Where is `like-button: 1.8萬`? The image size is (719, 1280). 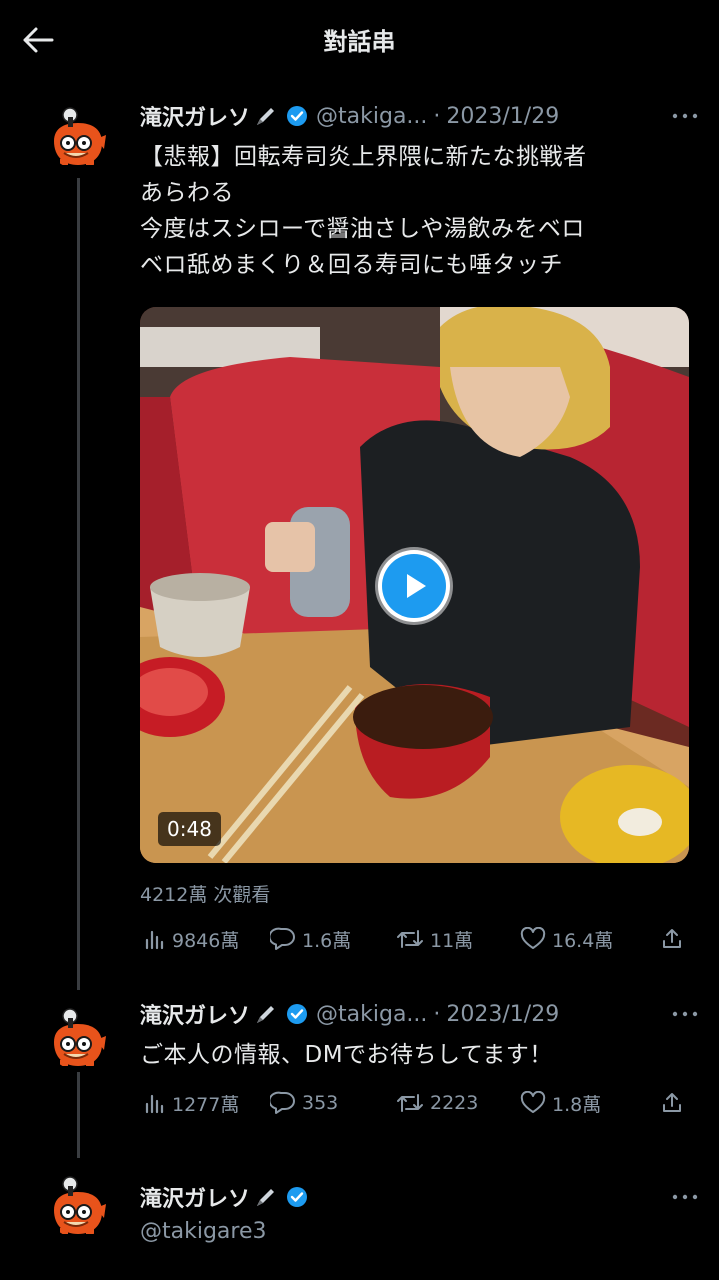
like-button: 1.8萬 is located at coordinates (560, 1103).